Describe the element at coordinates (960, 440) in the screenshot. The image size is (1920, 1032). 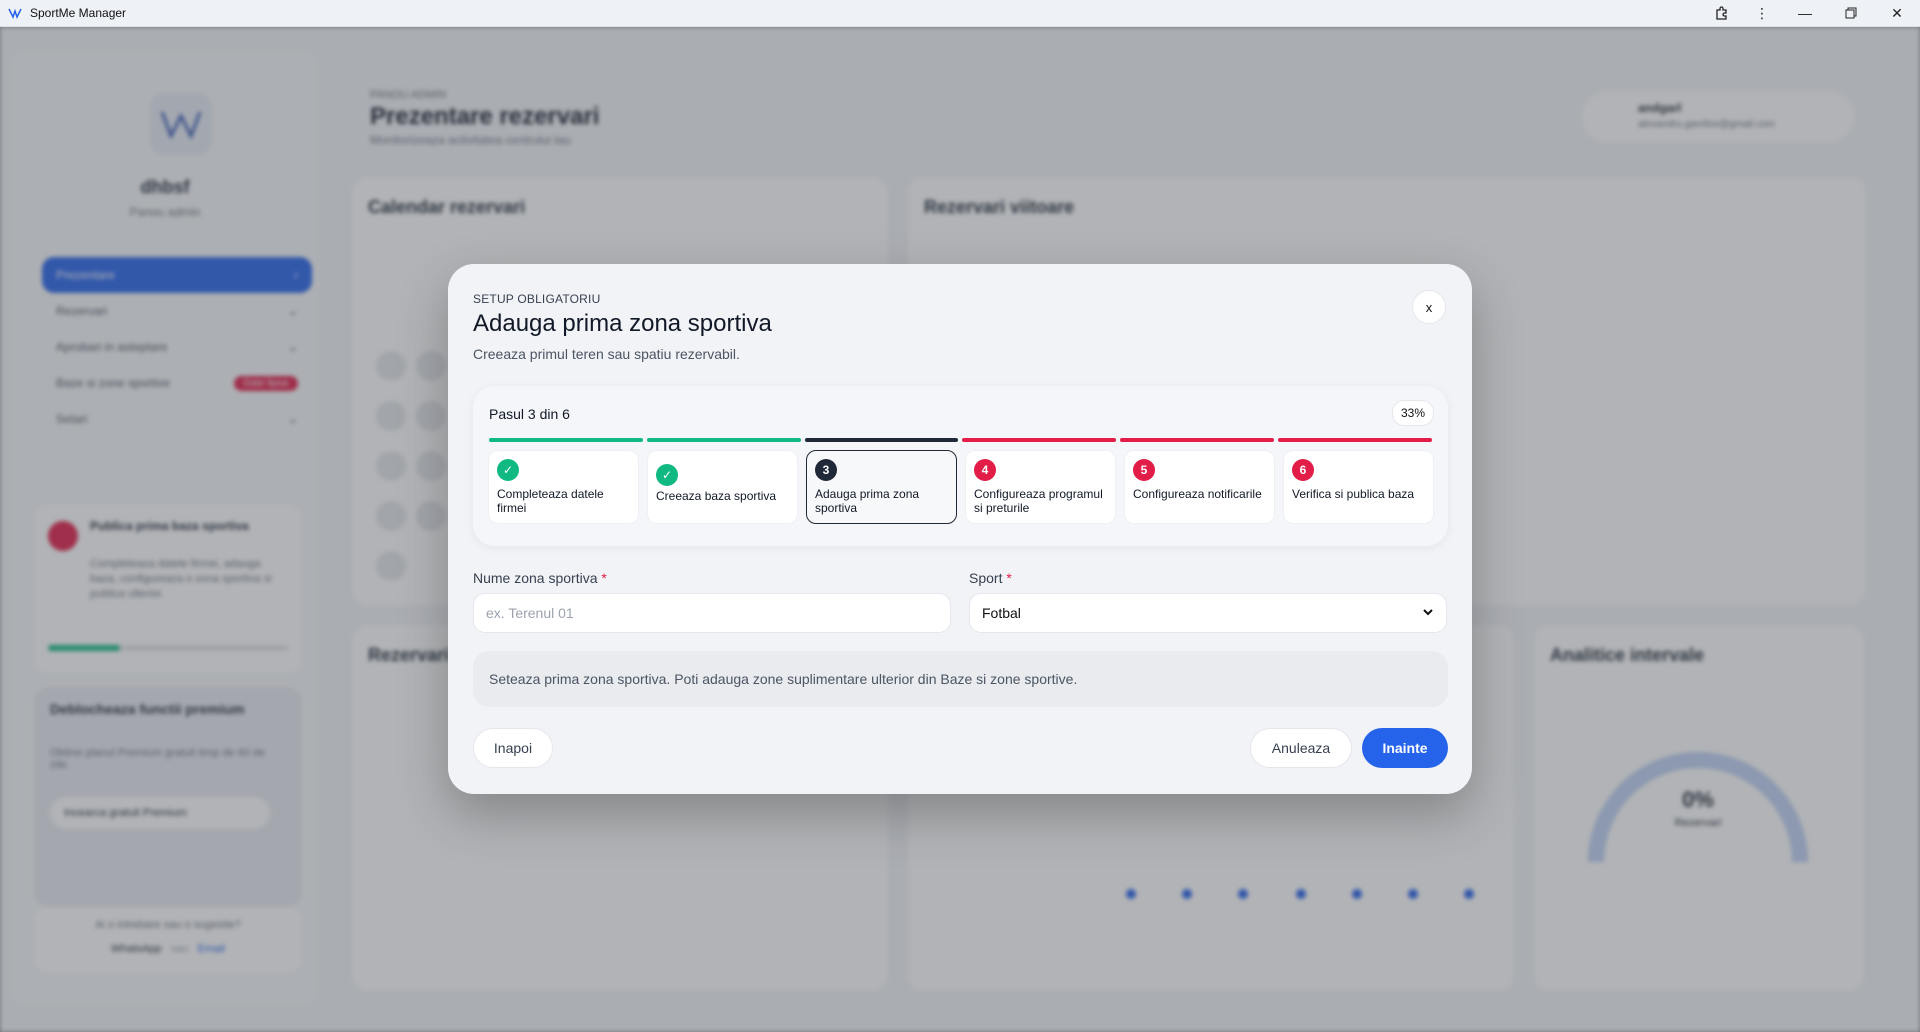
I see `progress-bars` at that location.